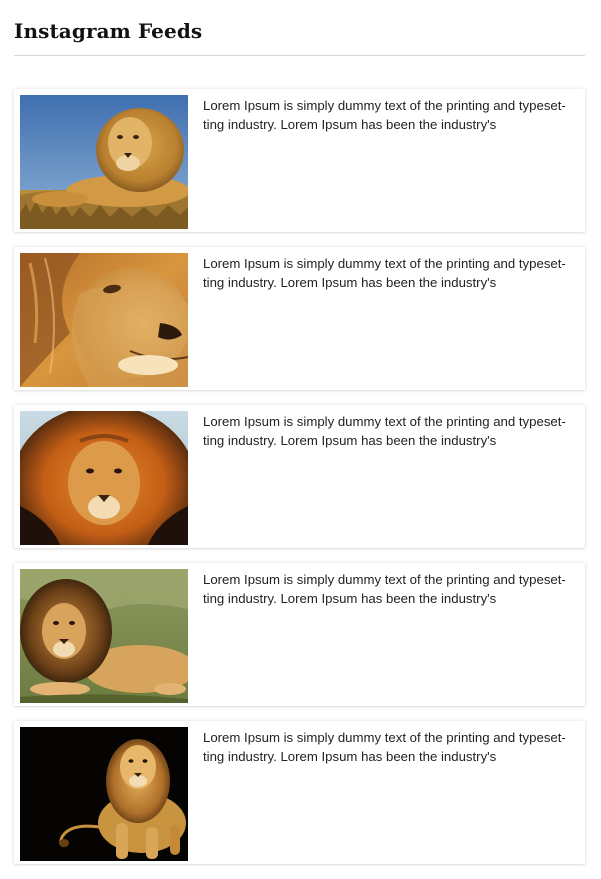 This screenshot has width=601, height=879. I want to click on widget-title: Instagram Feeds, so click(108, 31).